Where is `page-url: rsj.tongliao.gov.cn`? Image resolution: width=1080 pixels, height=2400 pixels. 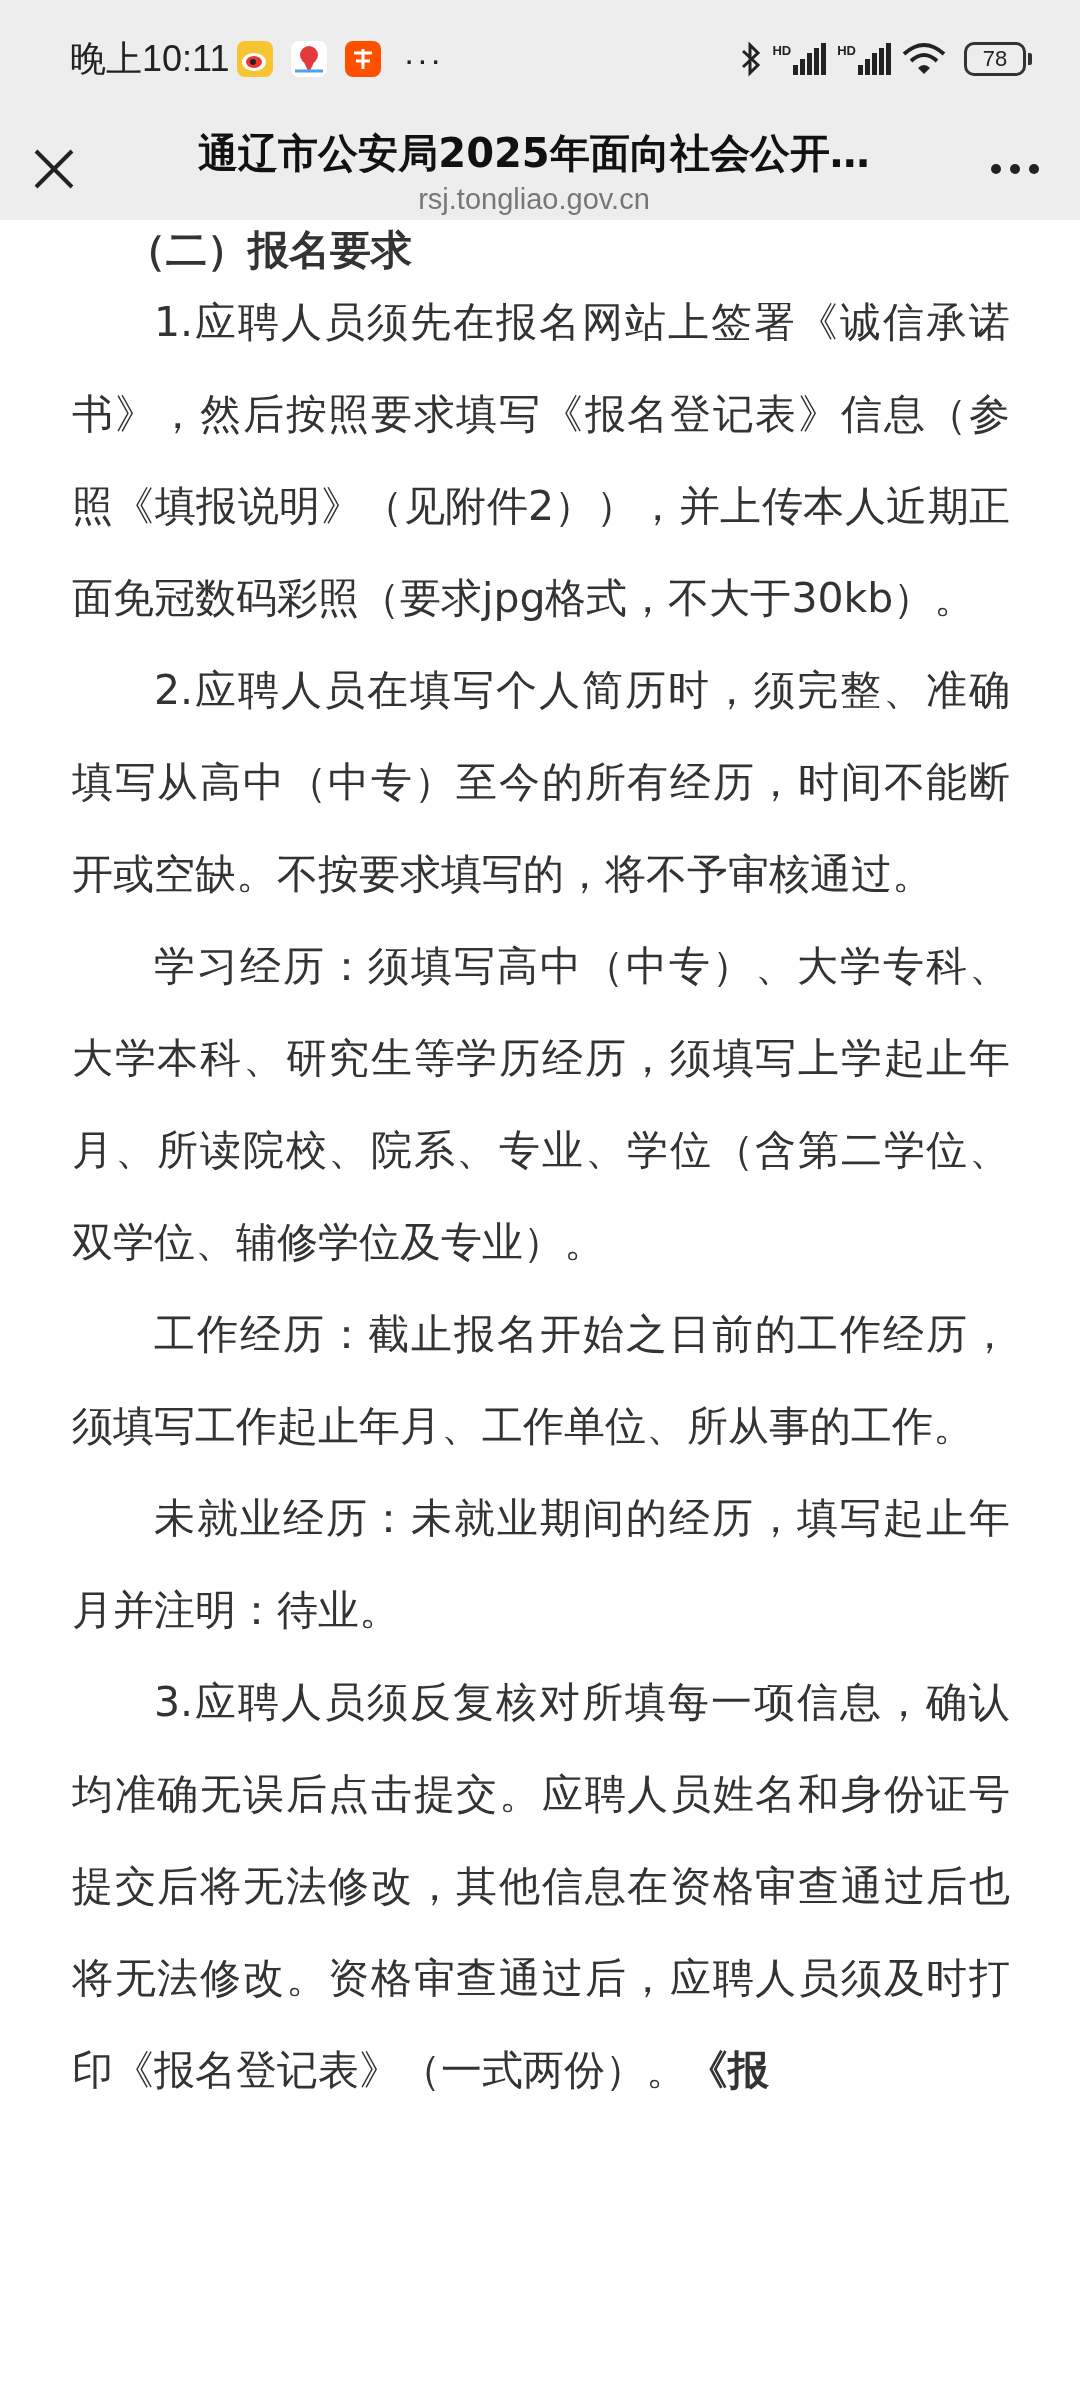
page-url: rsj.tongliao.gov.cn is located at coordinates (534, 199).